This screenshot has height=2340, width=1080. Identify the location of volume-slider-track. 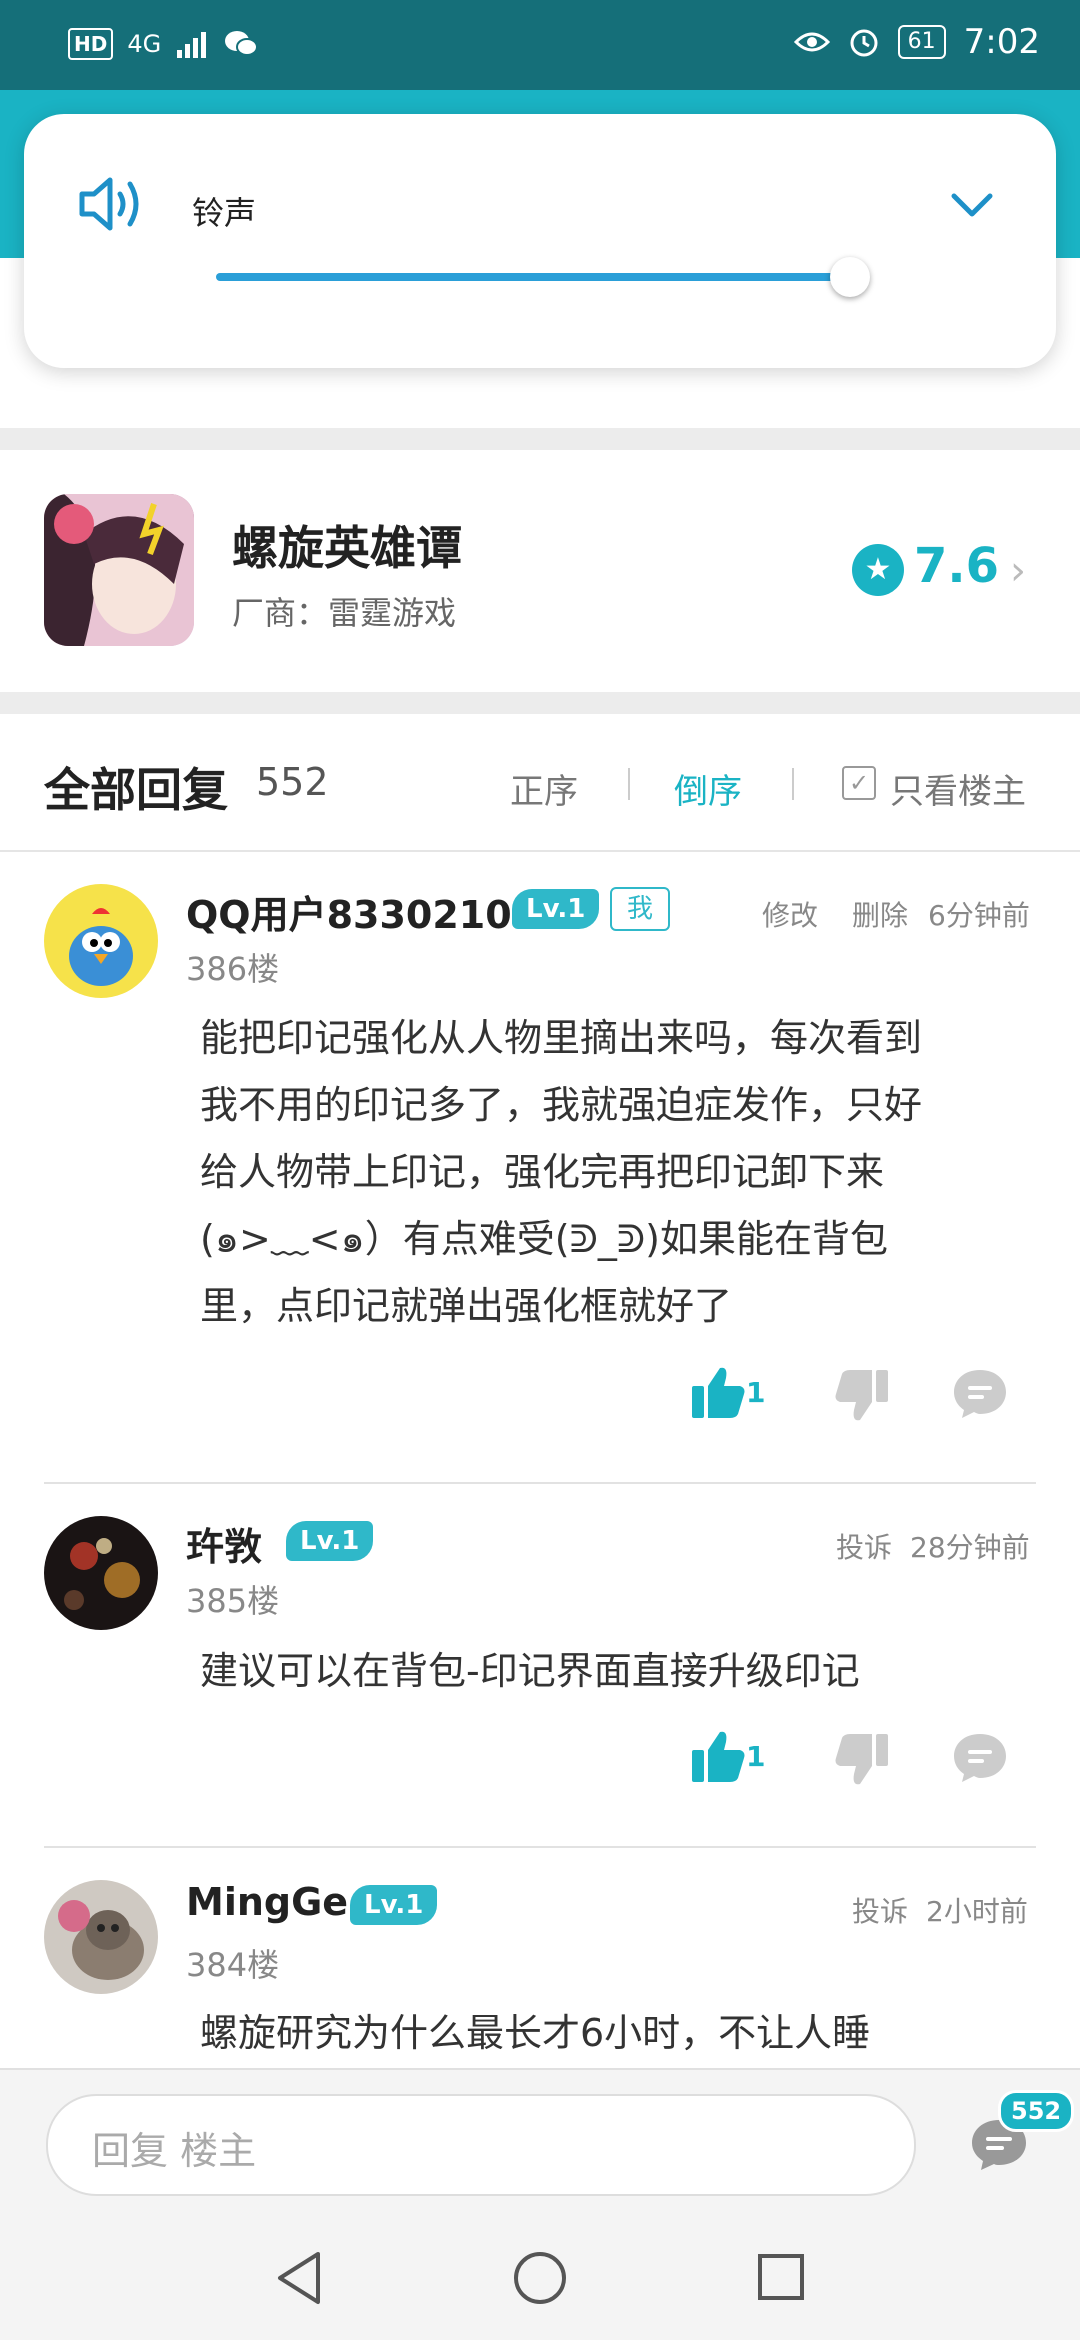
(534, 277).